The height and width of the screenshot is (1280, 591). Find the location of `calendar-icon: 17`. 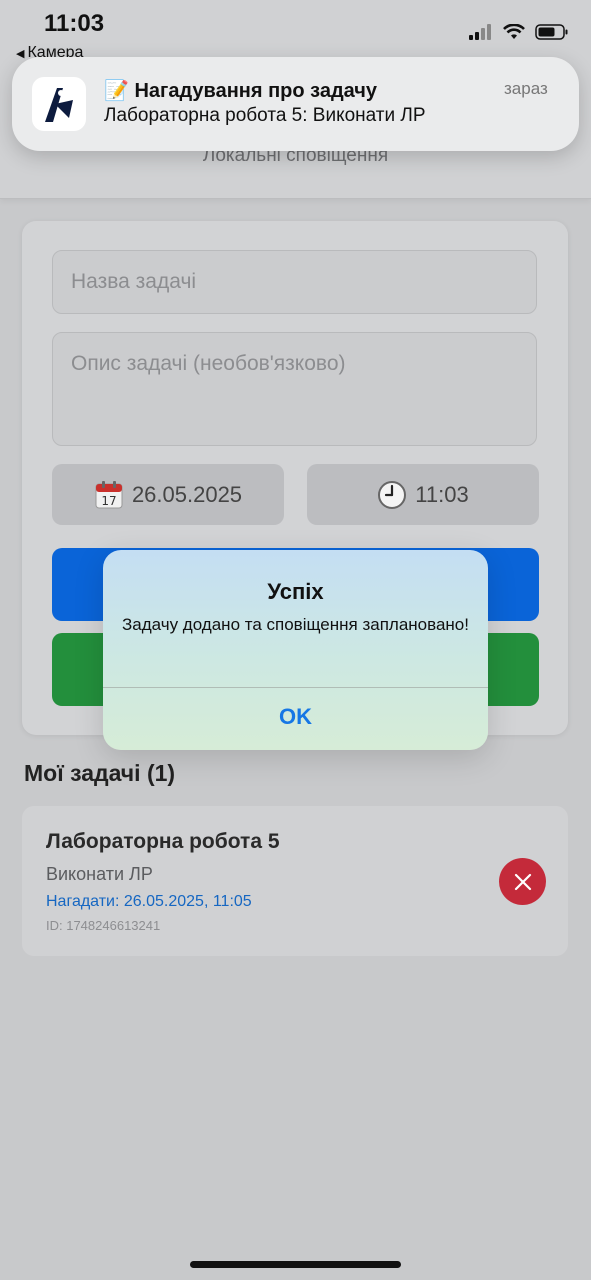

calendar-icon: 17 is located at coordinates (109, 494).